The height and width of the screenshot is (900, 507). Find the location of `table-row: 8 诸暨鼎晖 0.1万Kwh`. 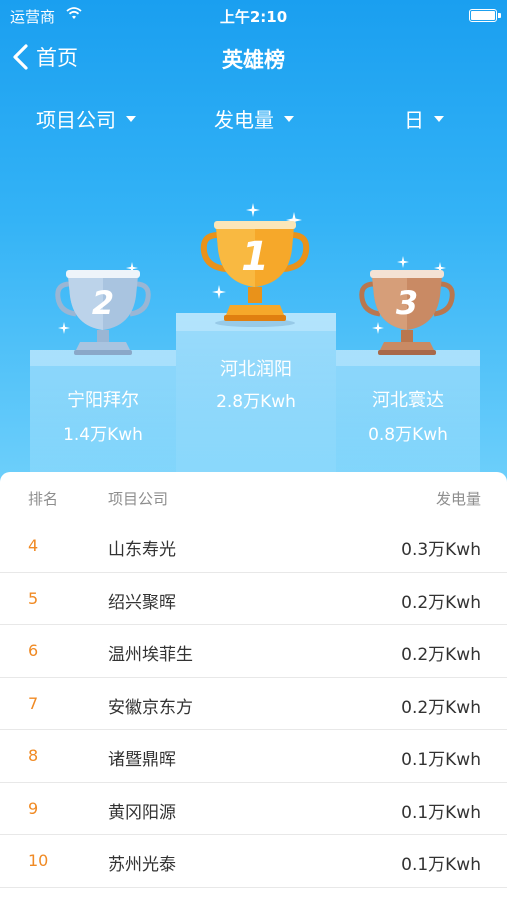

table-row: 8 诸暨鼎晖 0.1万Kwh is located at coordinates (253, 756).